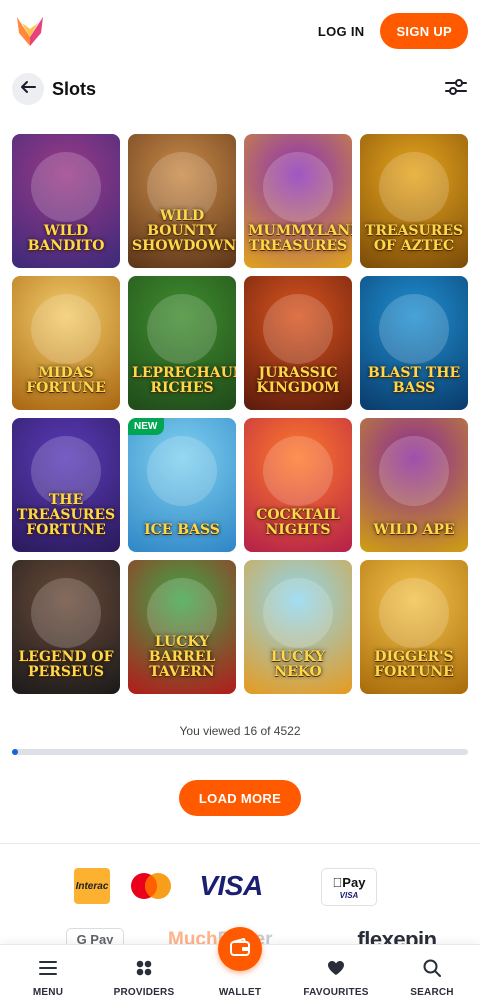 Image resolution: width=480 pixels, height=1008 pixels. I want to click on progress-fill, so click(15, 752).